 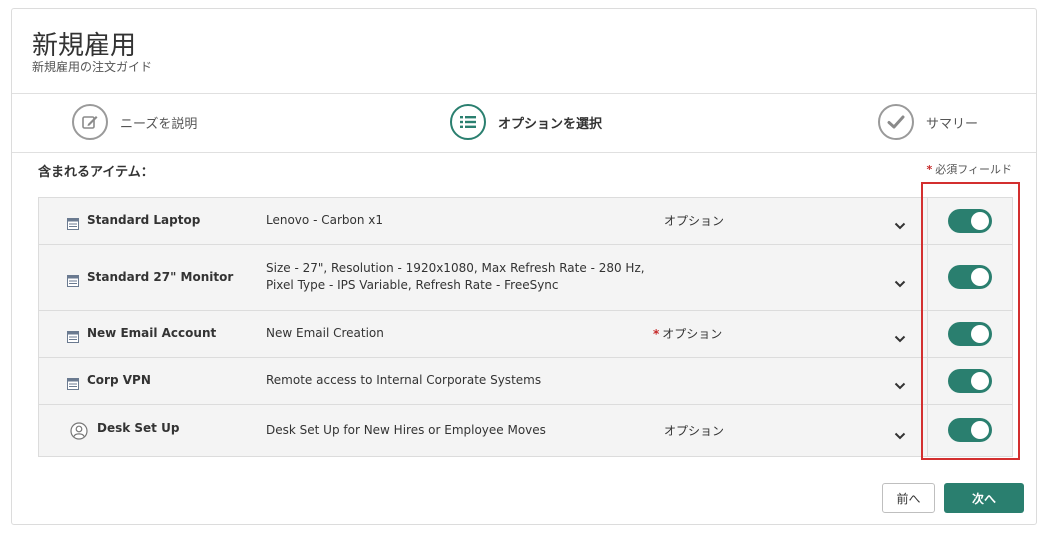 What do you see at coordinates (984, 498) in the screenshot?
I see `next-button: 次へ` at bounding box center [984, 498].